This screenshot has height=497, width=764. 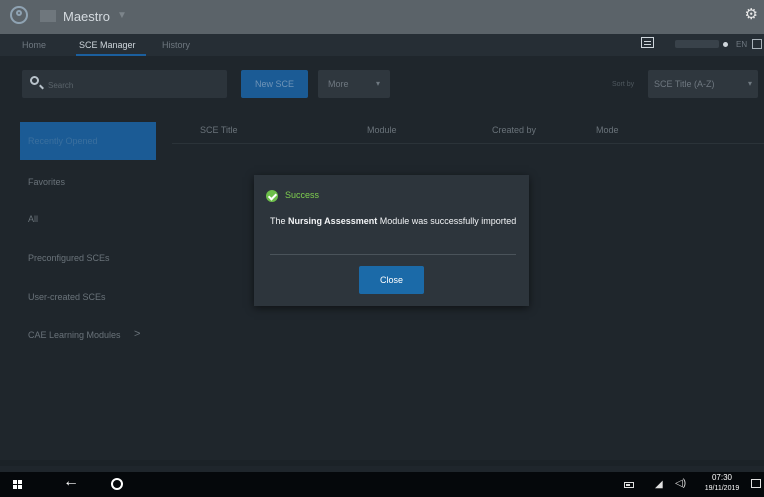 What do you see at coordinates (697, 44) in the screenshot?
I see `user-name-field` at bounding box center [697, 44].